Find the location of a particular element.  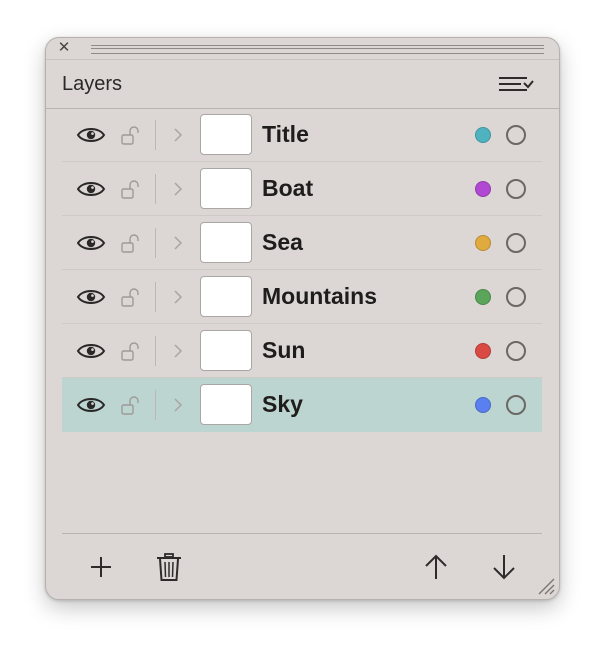

panel-header: Layers is located at coordinates (302, 84).